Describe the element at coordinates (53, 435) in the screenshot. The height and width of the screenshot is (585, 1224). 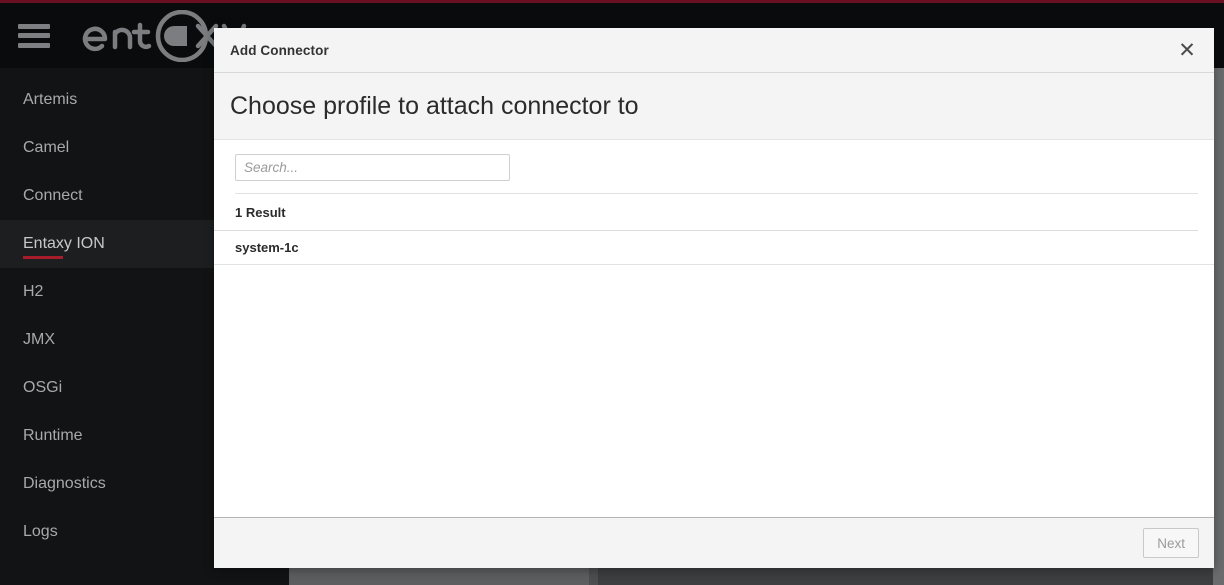
I see `sidebar-item-label: Runtime` at that location.